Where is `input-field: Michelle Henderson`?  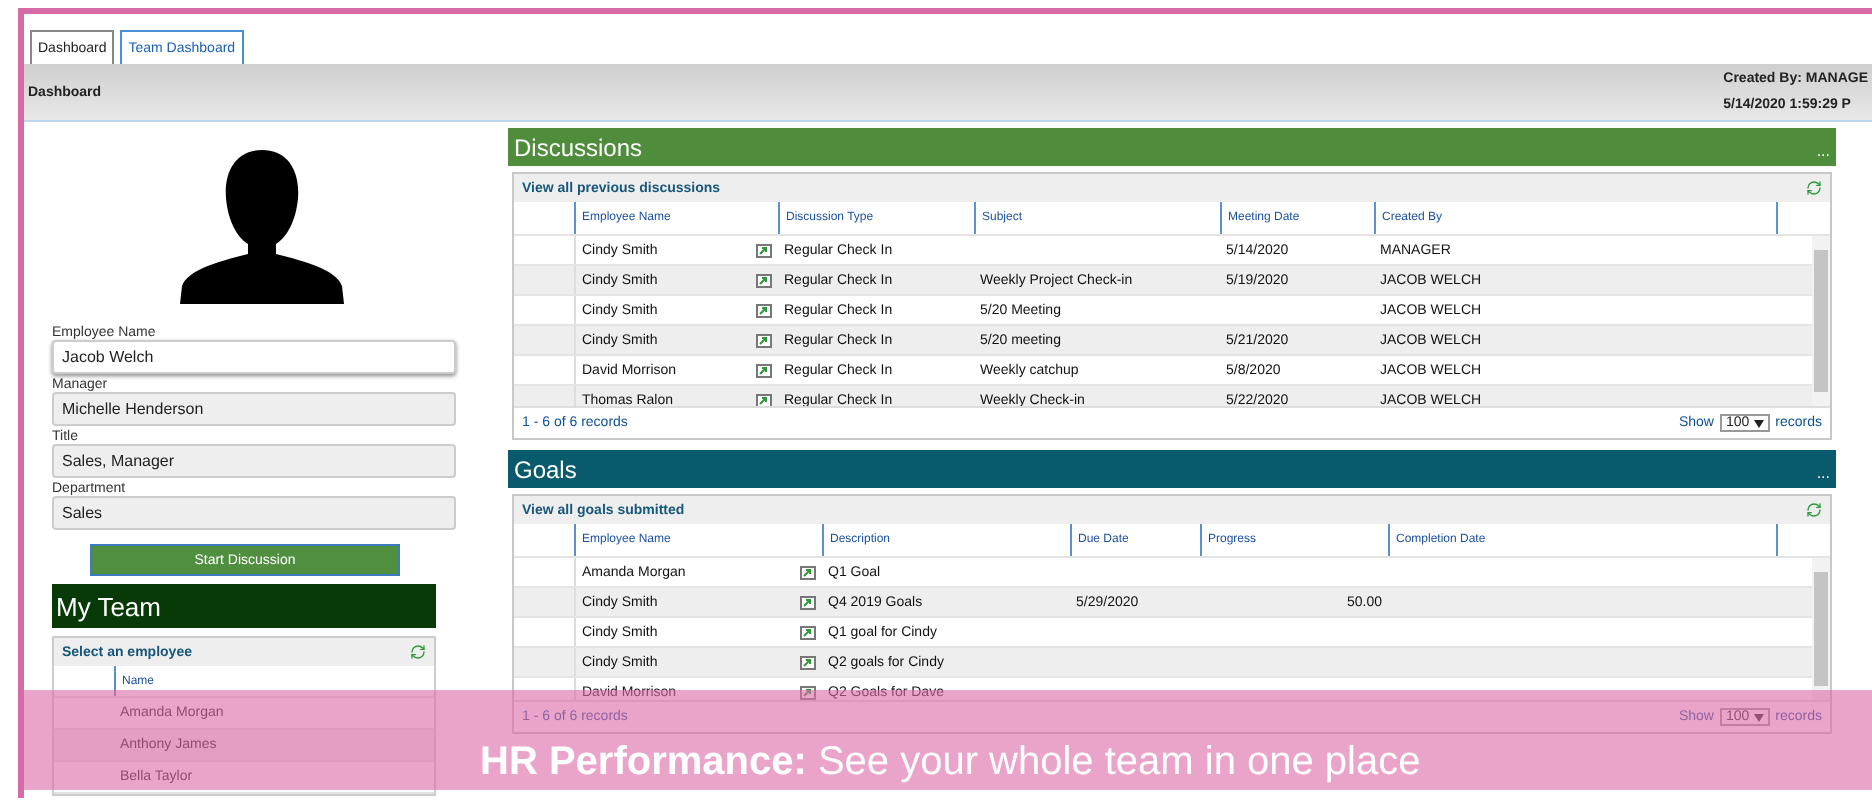
input-field: Michelle Henderson is located at coordinates (254, 409).